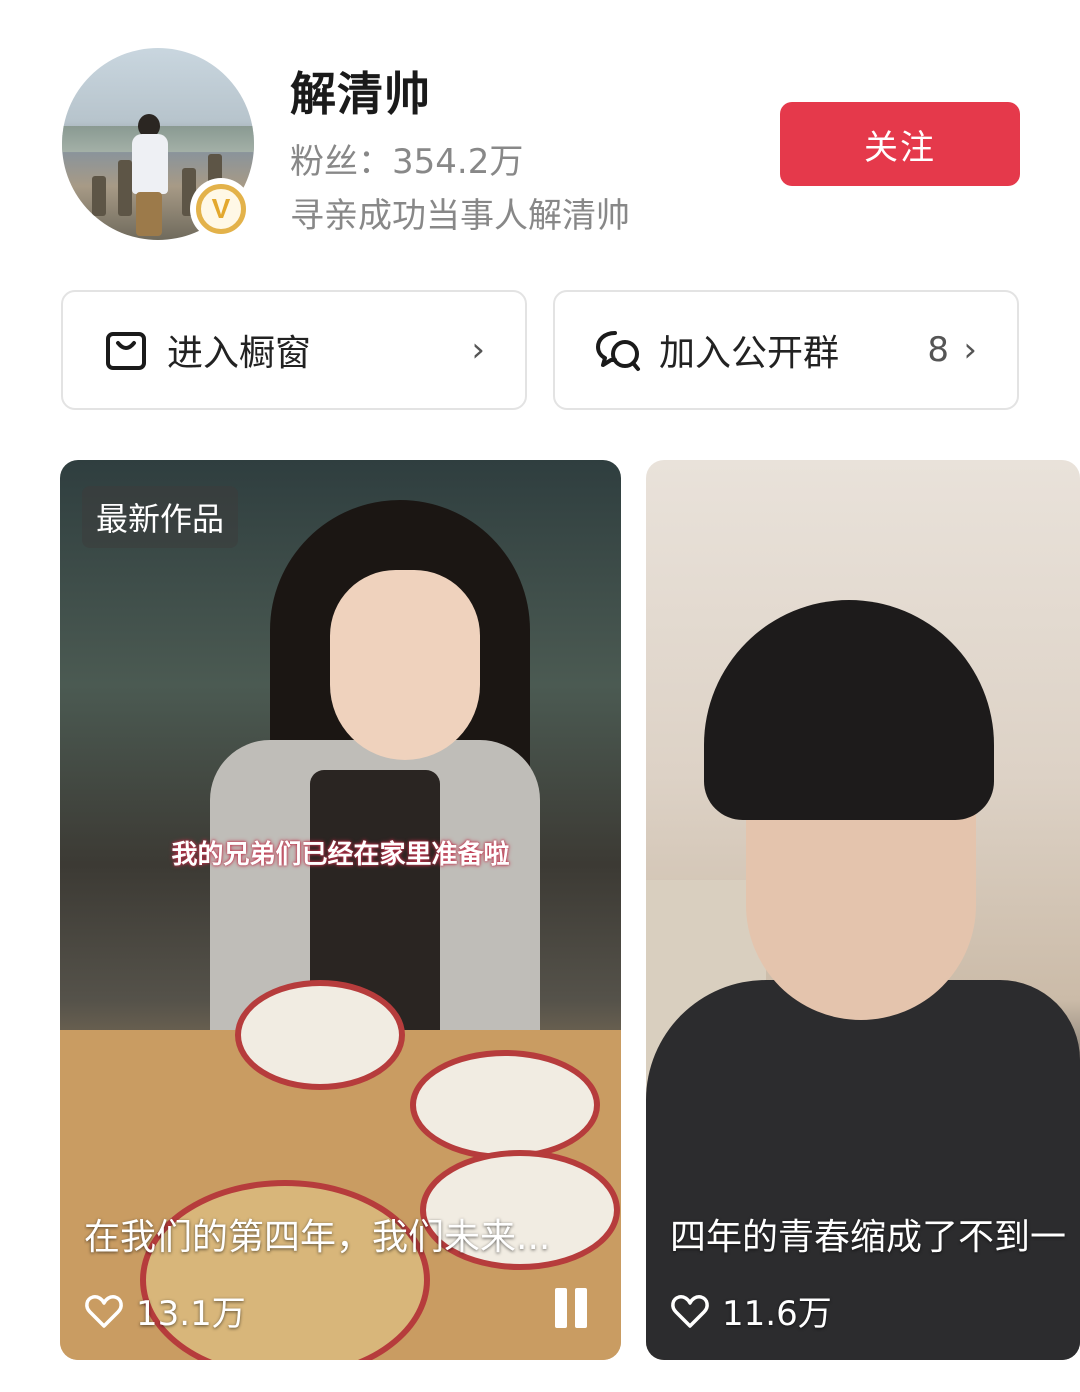 This screenshot has width=1080, height=1392. I want to click on shop-label: 进入橱窗, so click(239, 353).